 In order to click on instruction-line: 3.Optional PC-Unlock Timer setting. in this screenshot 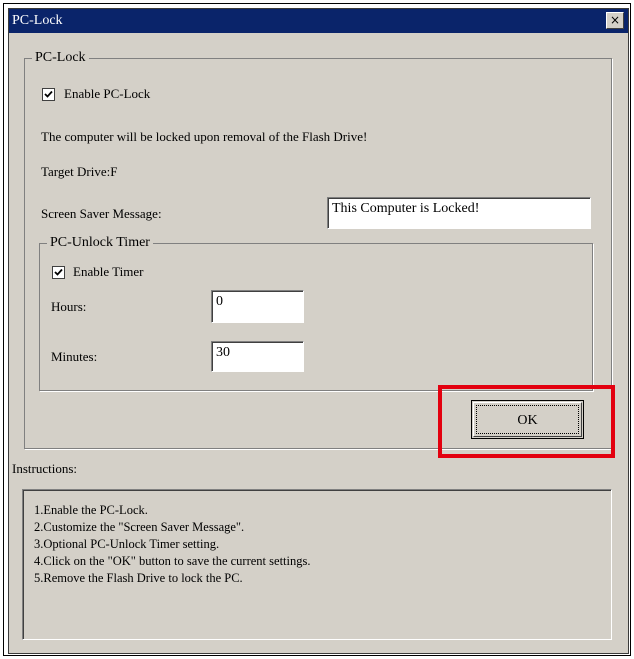, I will do `click(127, 544)`.